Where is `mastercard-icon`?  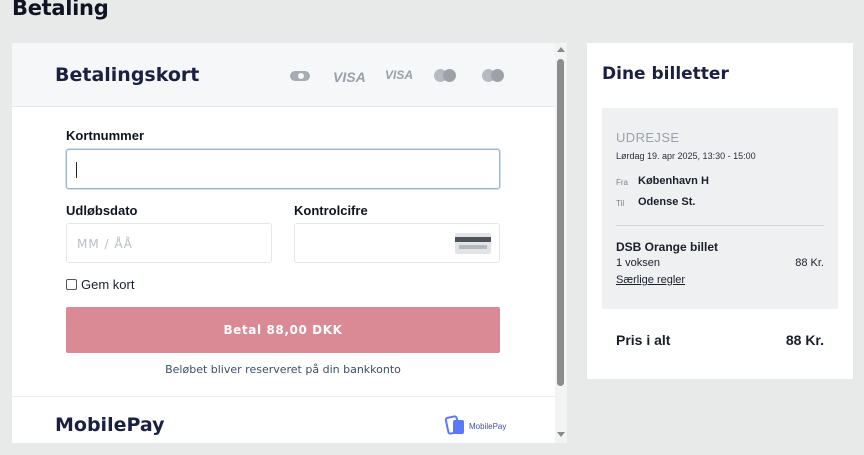
mastercard-icon is located at coordinates (445, 76).